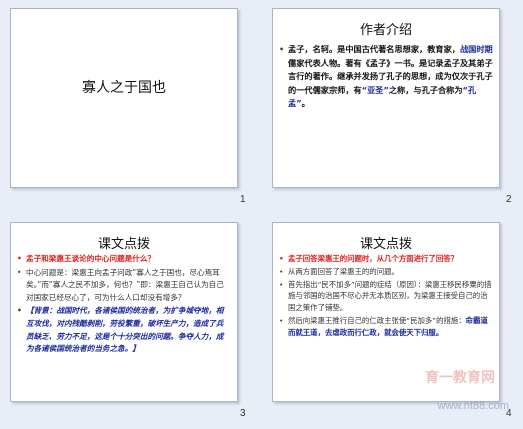 This screenshot has height=429, width=523. Describe the element at coordinates (385, 244) in the screenshot. I see `slide-4-heading: 课文点拨` at that location.